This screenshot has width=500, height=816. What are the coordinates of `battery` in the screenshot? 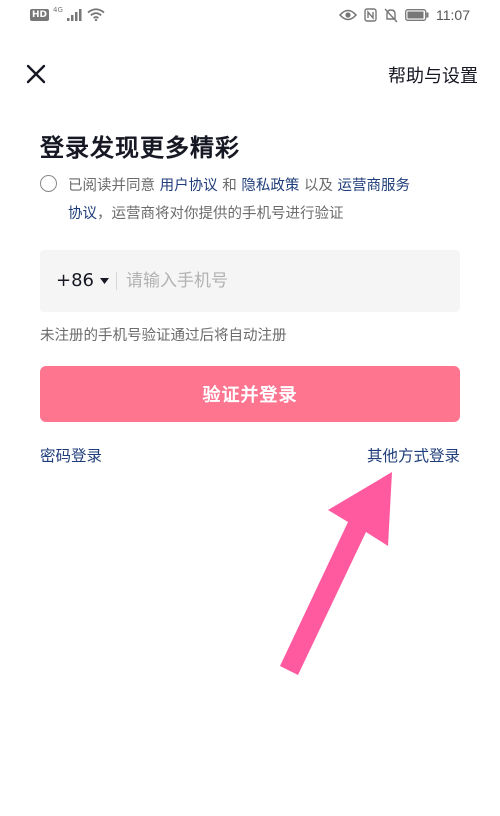 It's located at (417, 15).